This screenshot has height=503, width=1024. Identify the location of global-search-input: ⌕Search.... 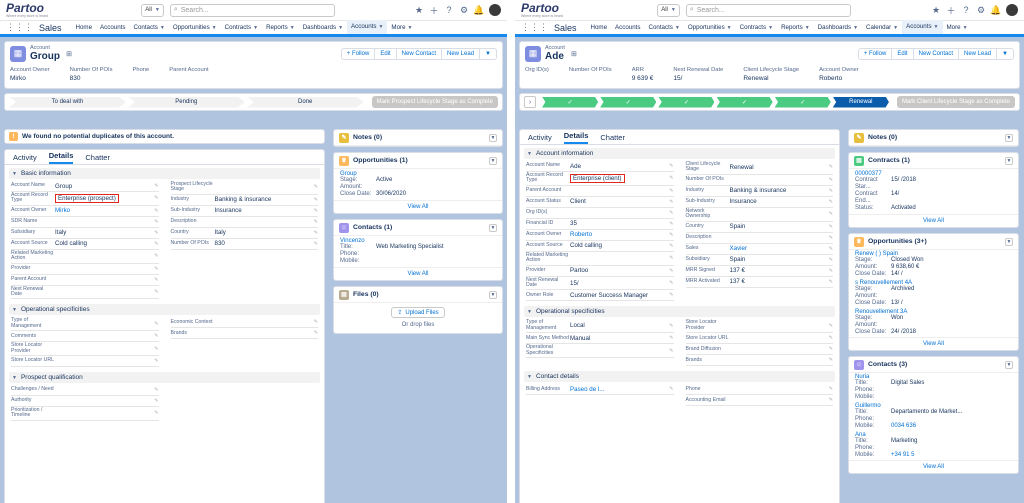
(252, 10).